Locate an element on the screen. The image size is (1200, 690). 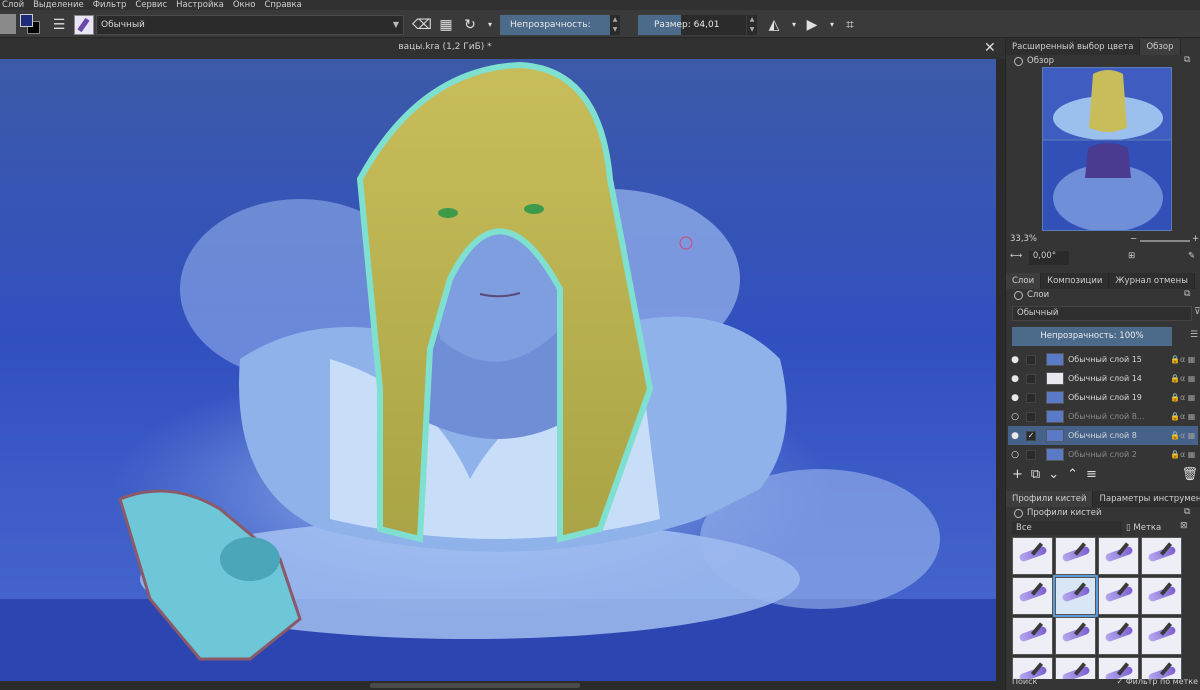
layer-row: ○ Обычный слой 8... 🔒α ▦ is located at coordinates (1103, 416).